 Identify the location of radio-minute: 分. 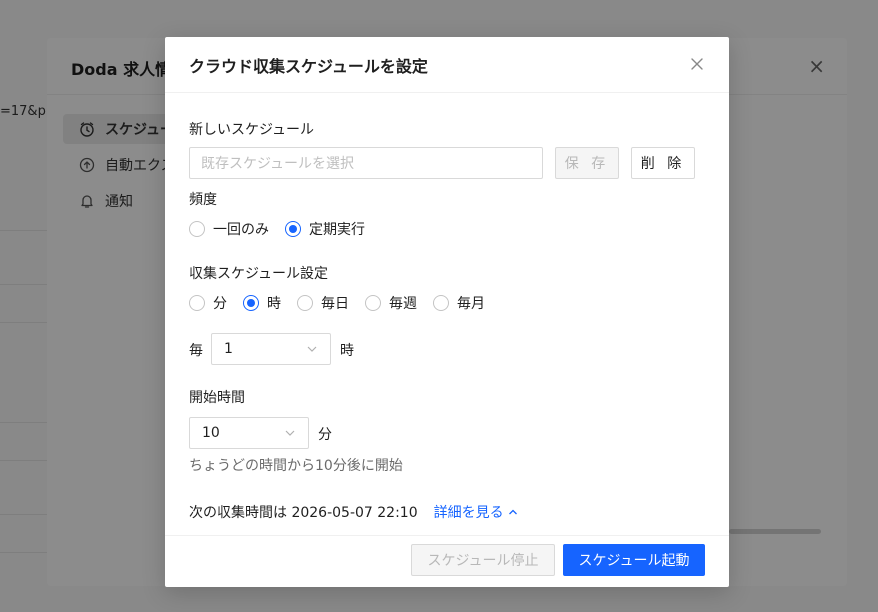
(208, 303).